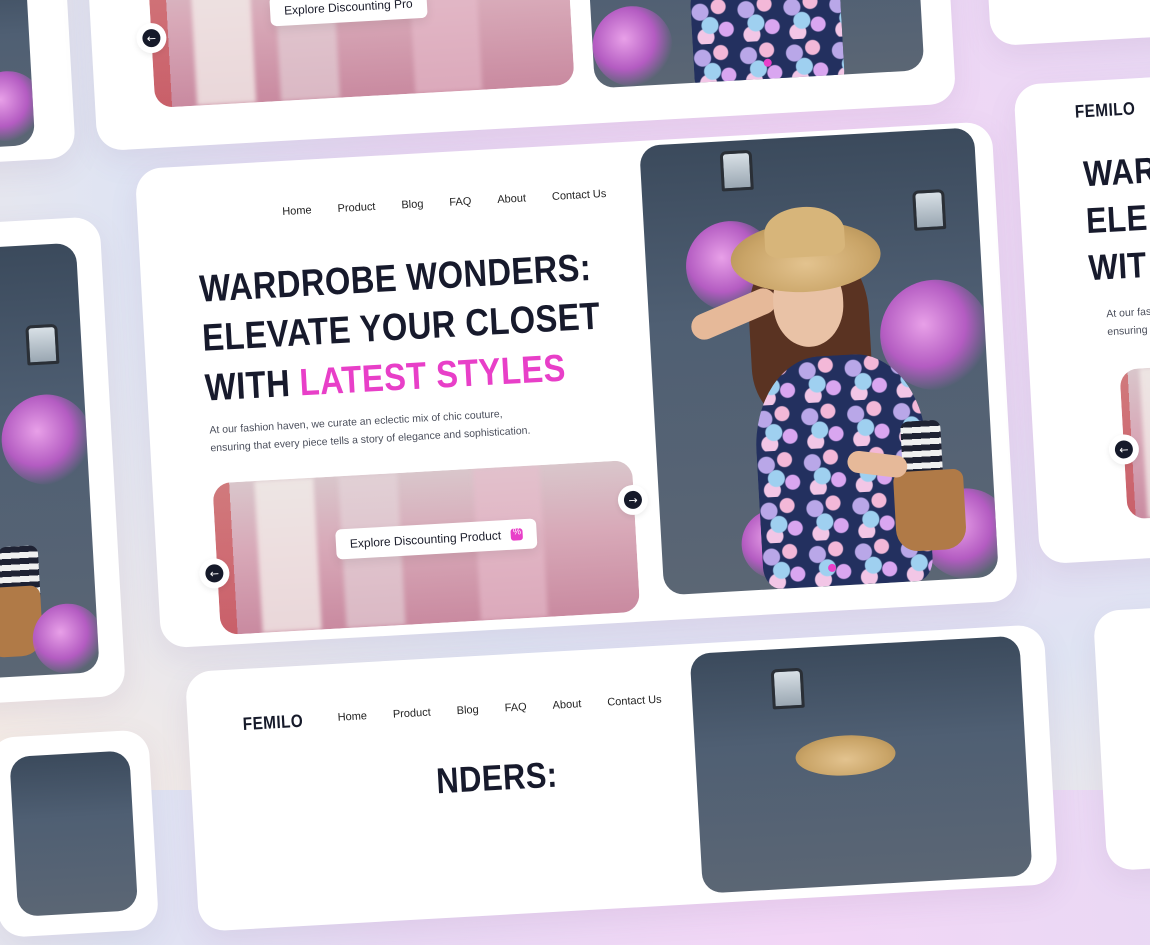  Describe the element at coordinates (1116, 172) in the screenshot. I see `headline-line-1: WAR` at that location.